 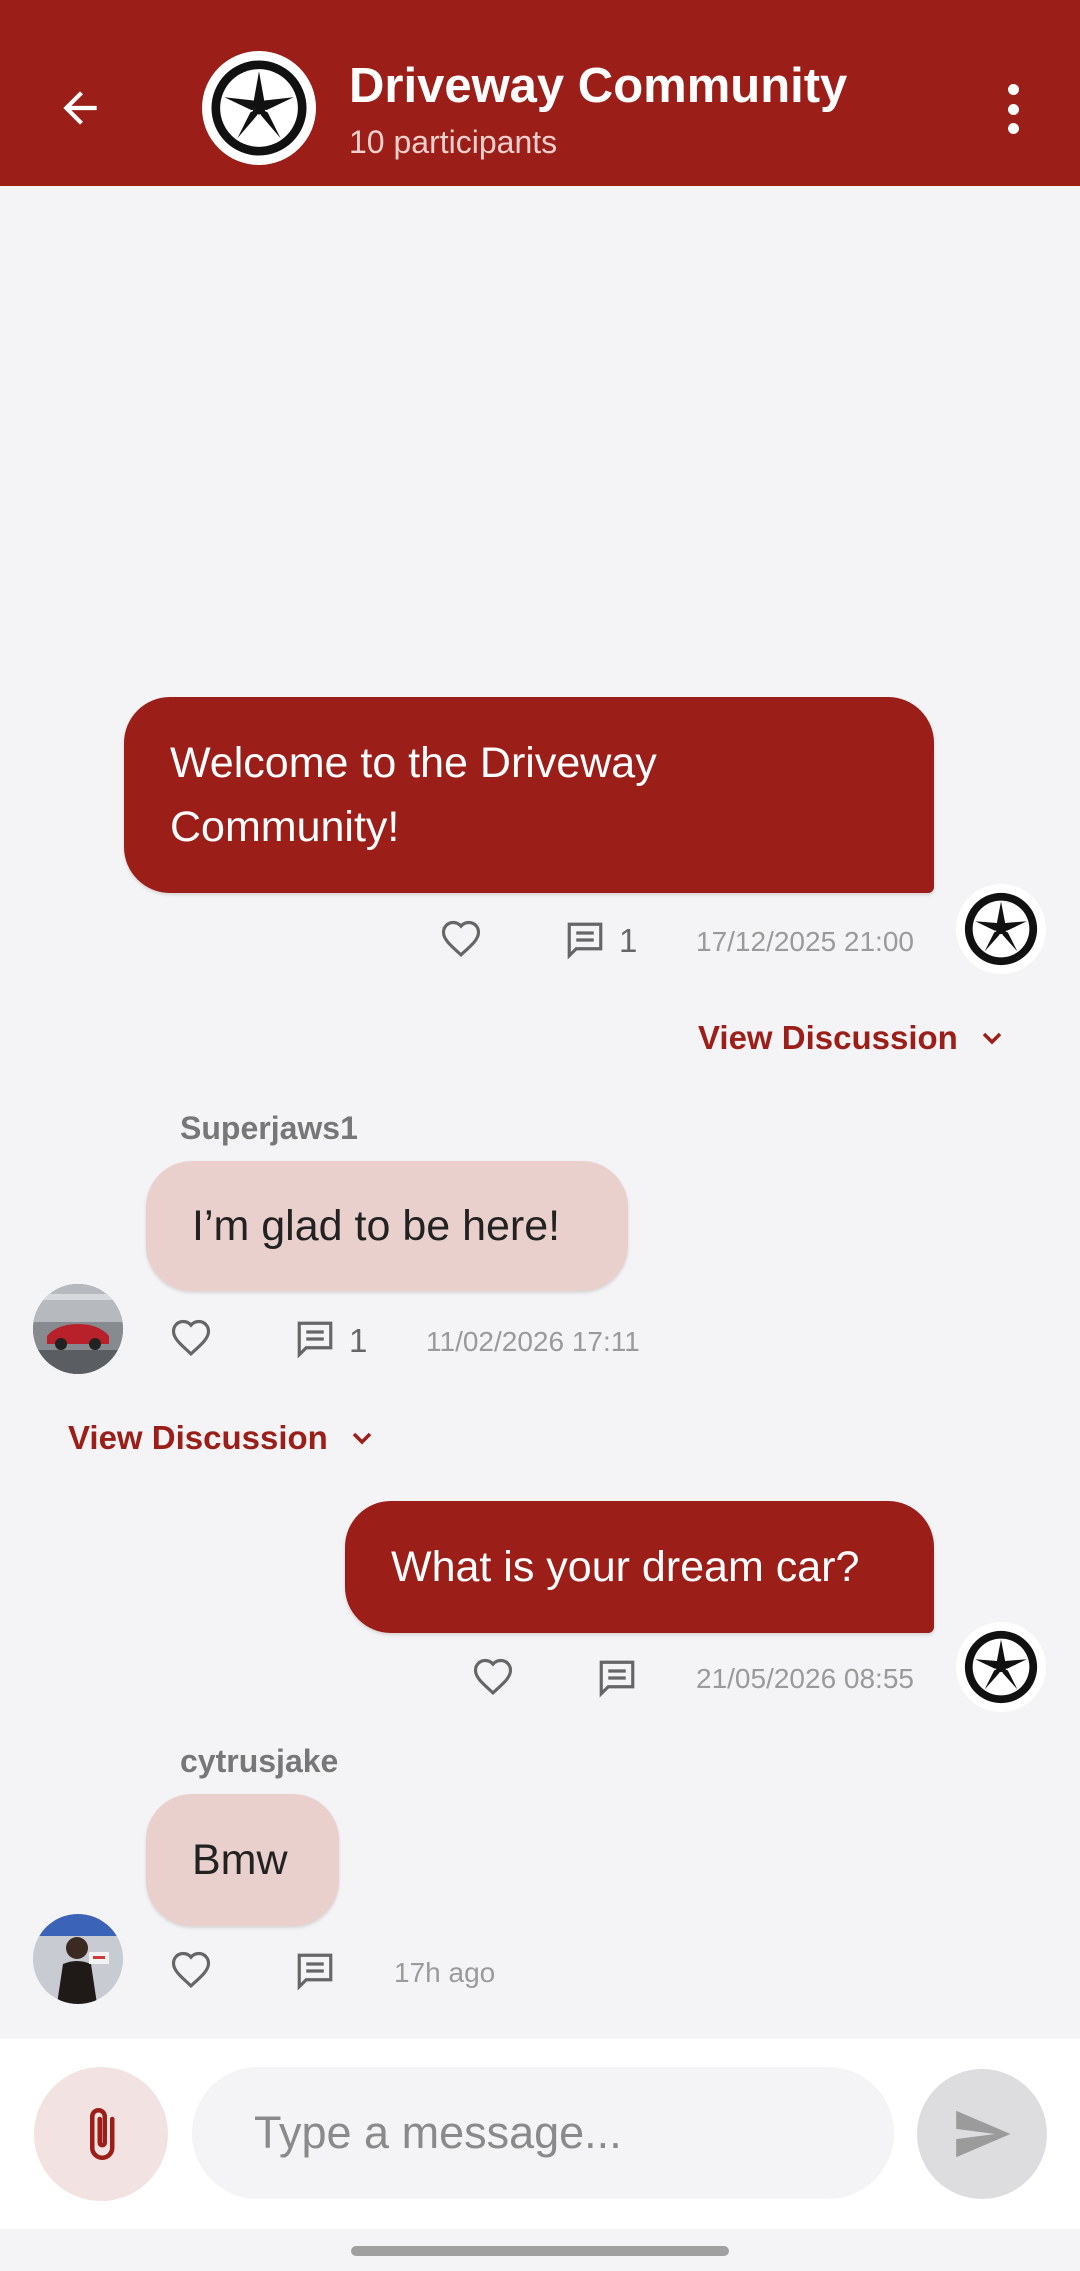 I want to click on attach-button, so click(x=101, y=2134).